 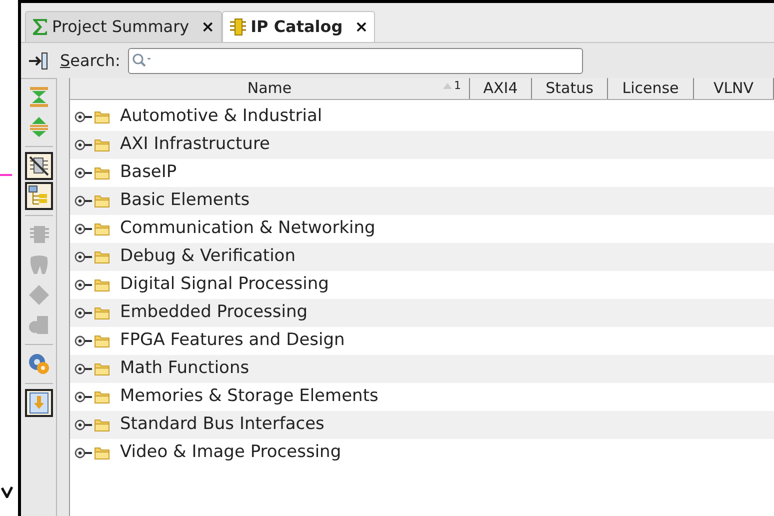 I want to click on search-field, so click(x=356, y=61).